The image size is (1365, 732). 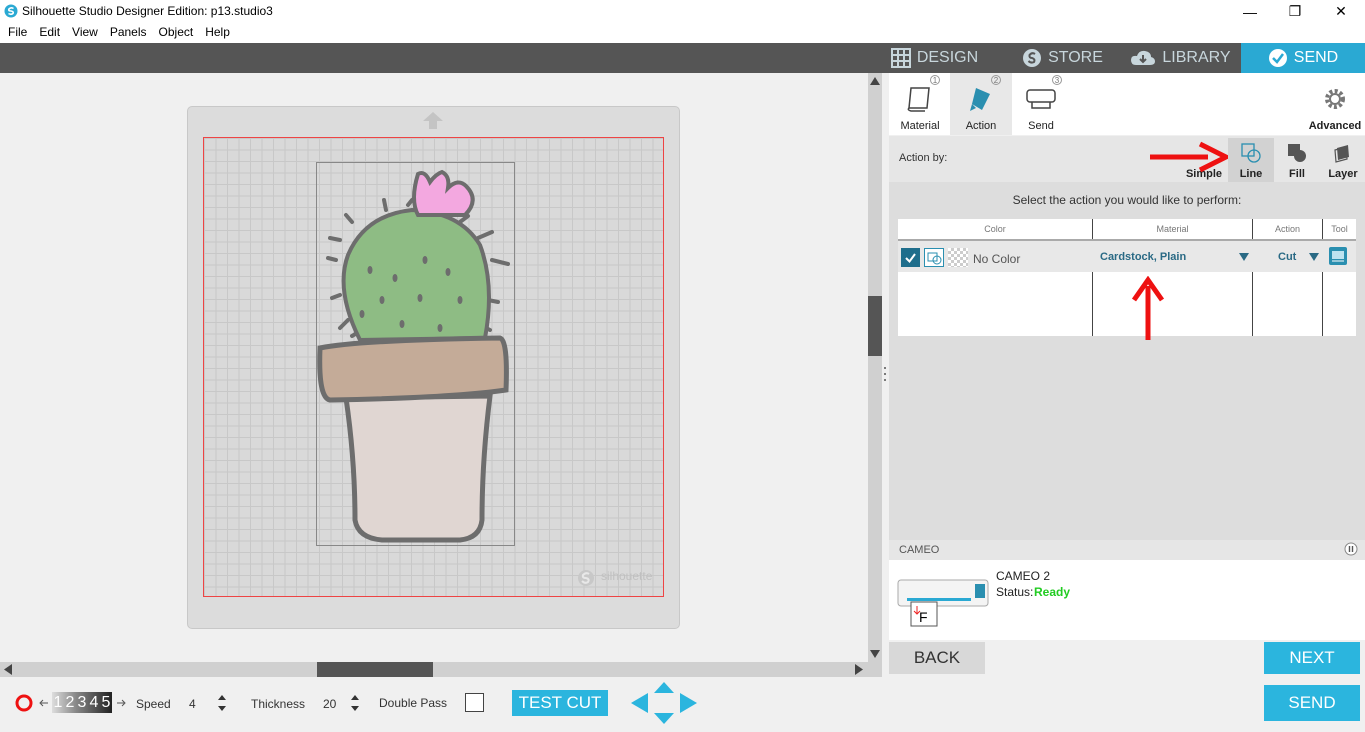 What do you see at coordinates (1173, 229) in the screenshot?
I see `header-material: Material` at bounding box center [1173, 229].